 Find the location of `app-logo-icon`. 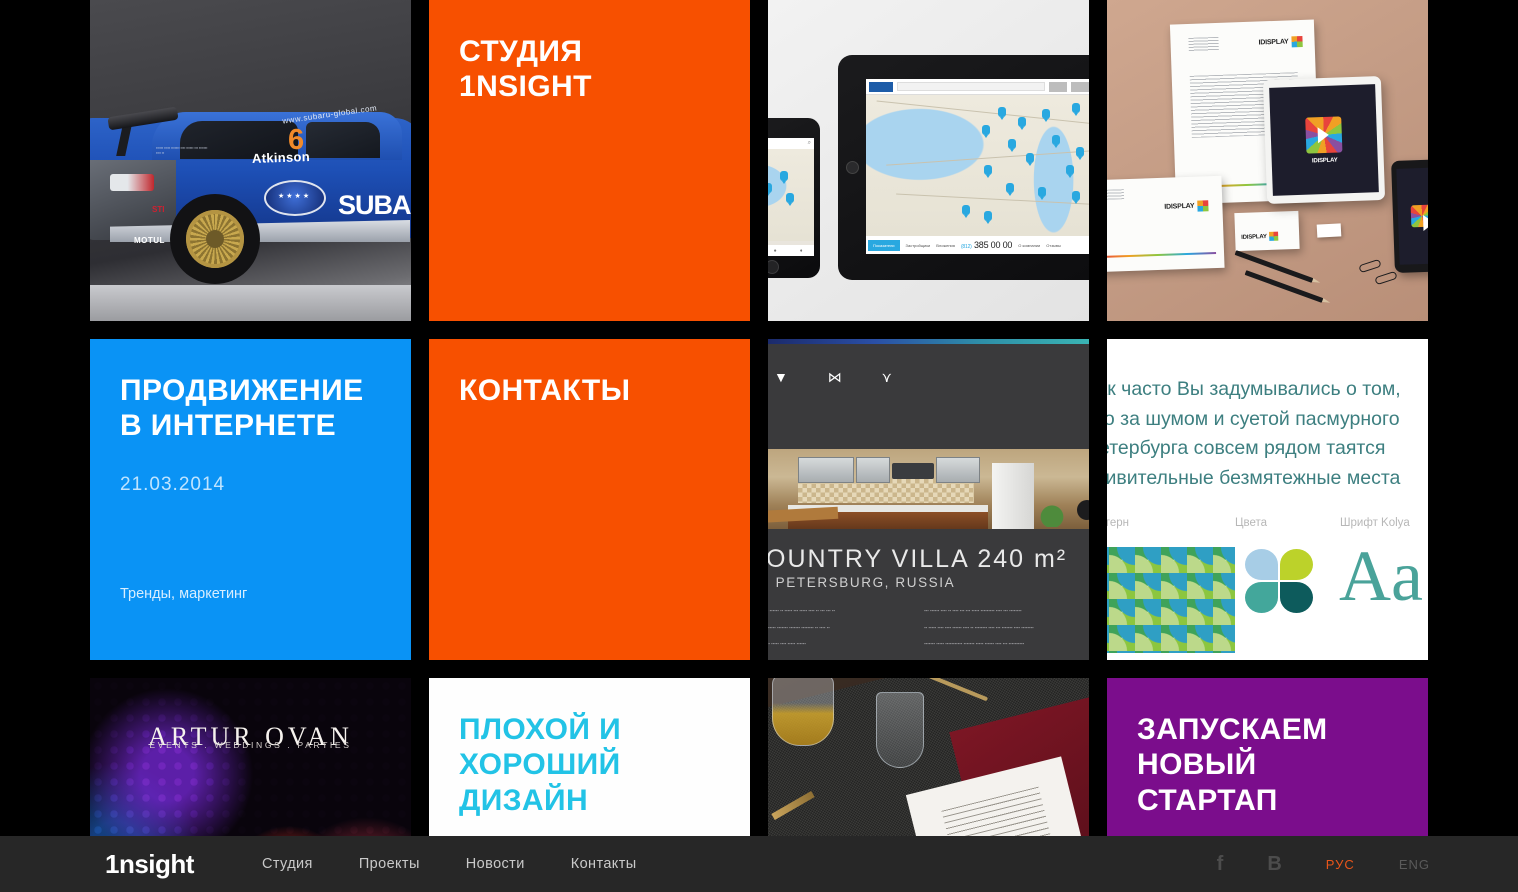

app-logo-icon is located at coordinates (881, 86).